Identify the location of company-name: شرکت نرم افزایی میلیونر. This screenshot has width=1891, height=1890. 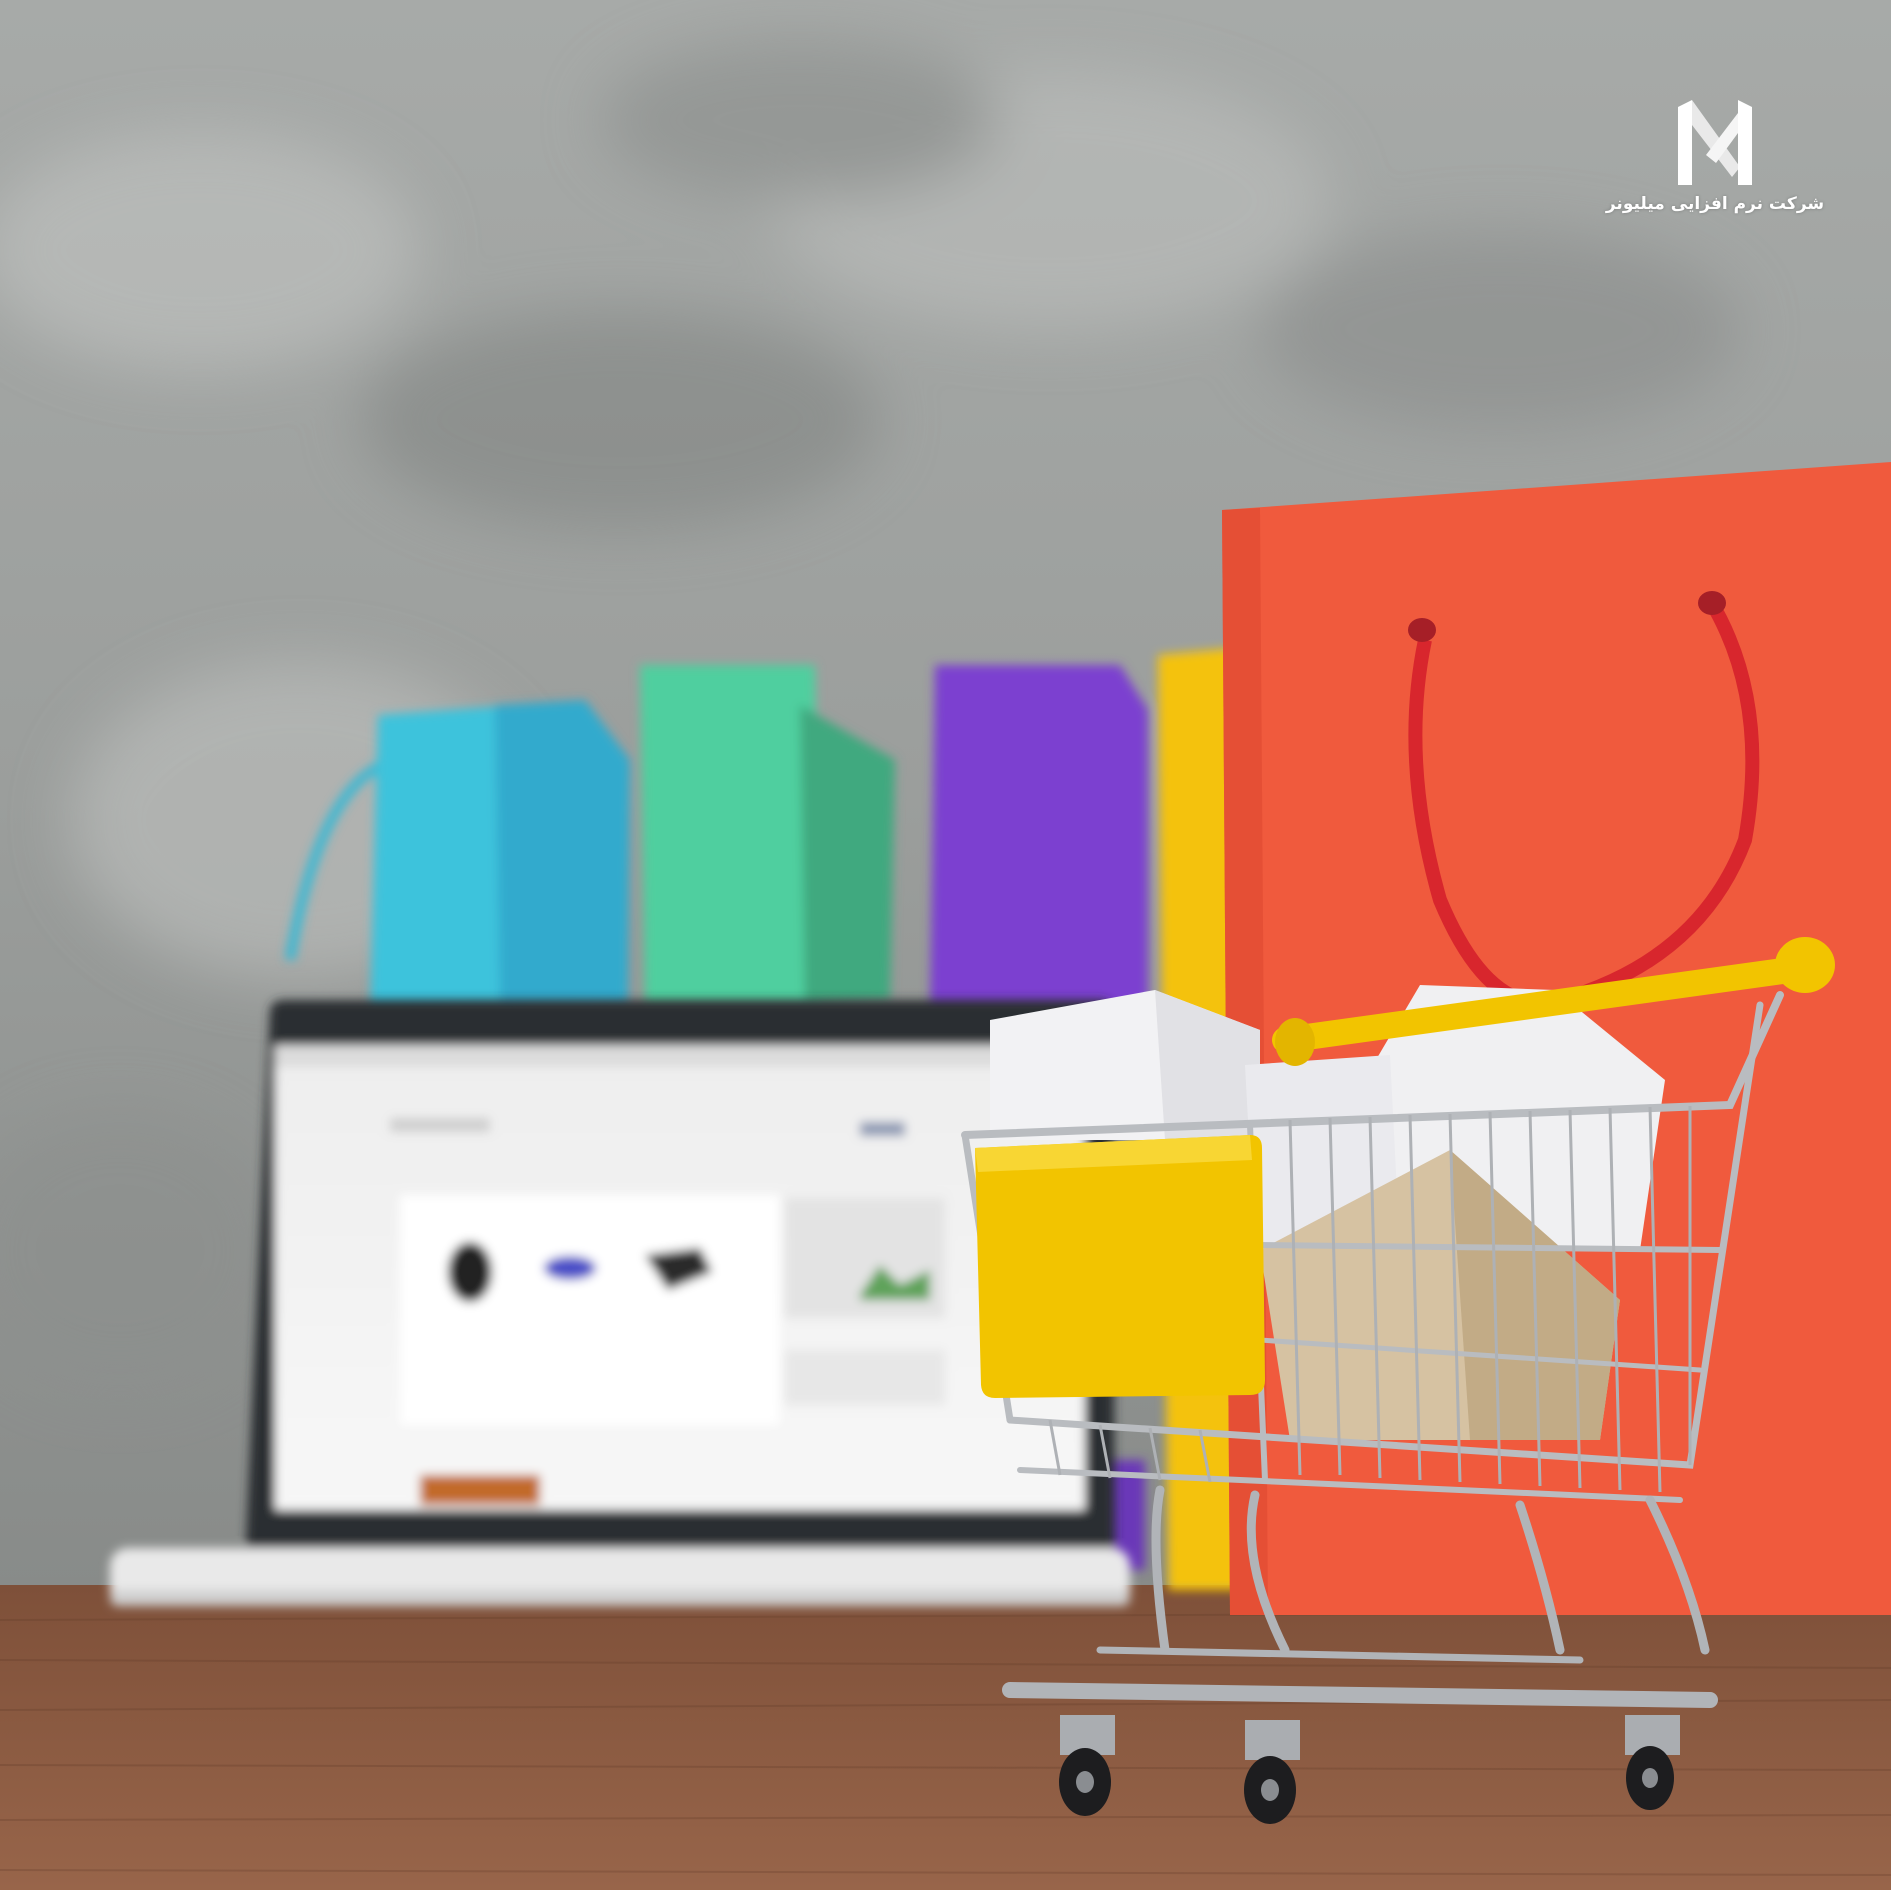
(1715, 204).